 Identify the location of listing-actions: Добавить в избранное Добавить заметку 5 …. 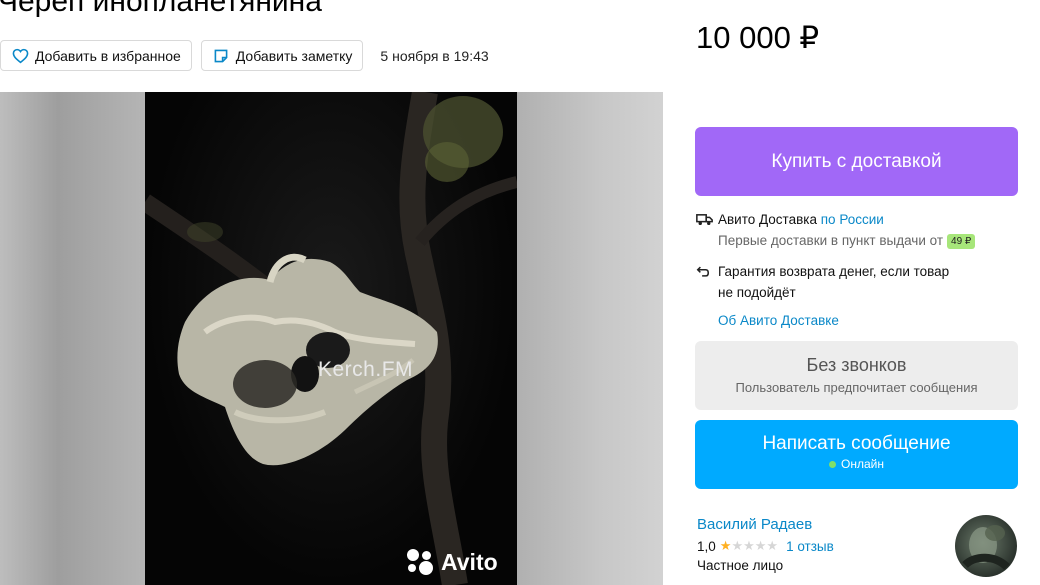
(244, 55).